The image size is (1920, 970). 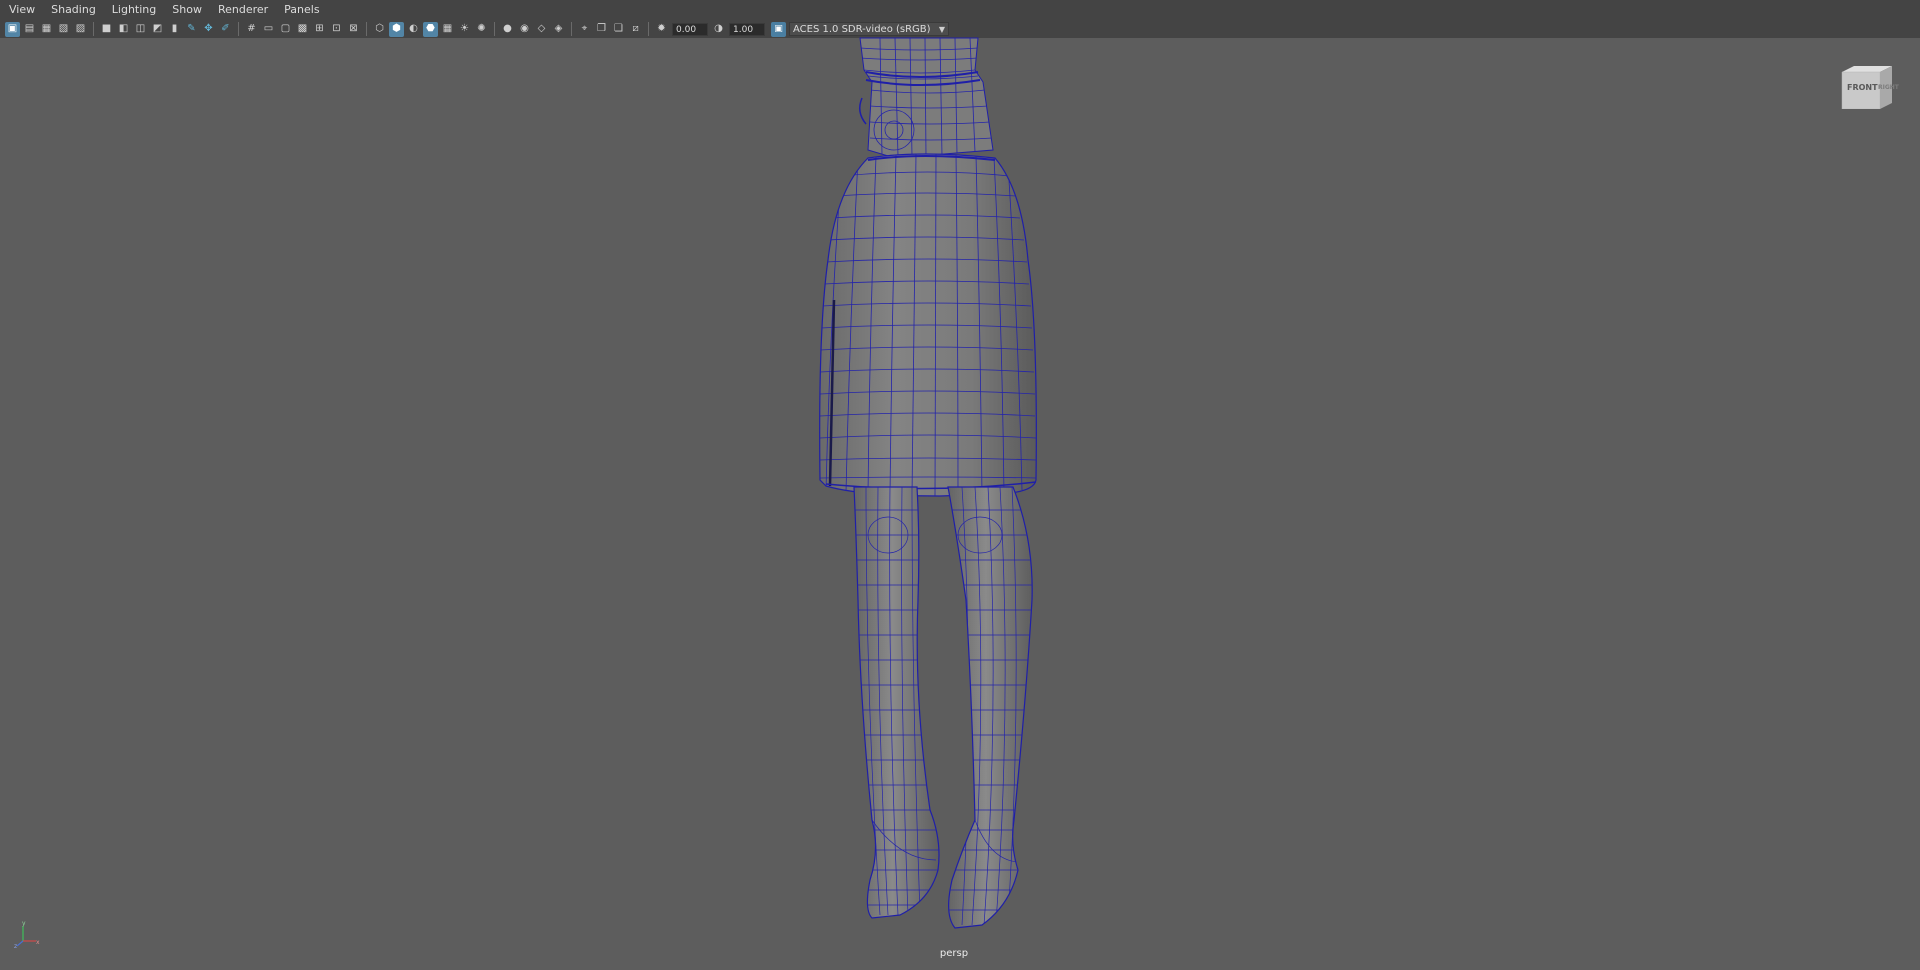 What do you see at coordinates (15, 946) in the screenshot?
I see `axis-z-label: z` at bounding box center [15, 946].